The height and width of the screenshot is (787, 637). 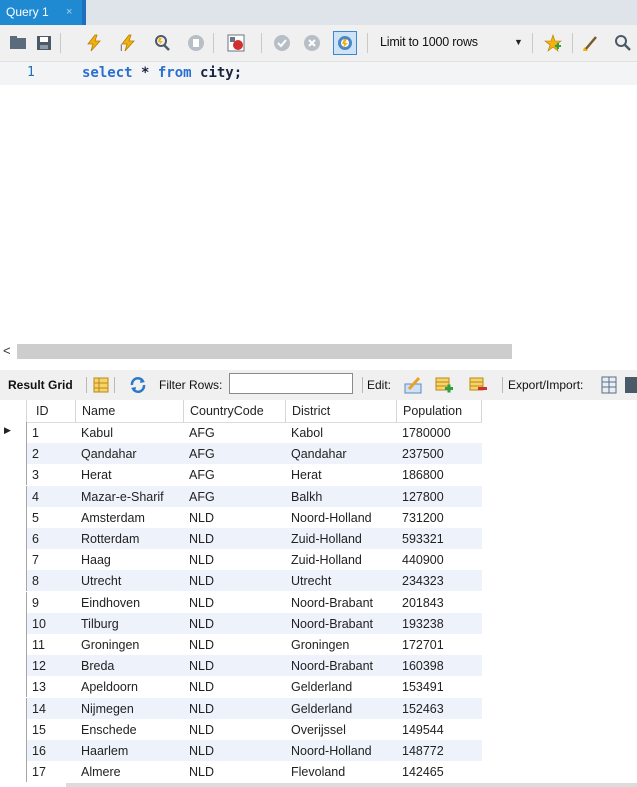 I want to click on stop-icon, so click(x=196, y=43).